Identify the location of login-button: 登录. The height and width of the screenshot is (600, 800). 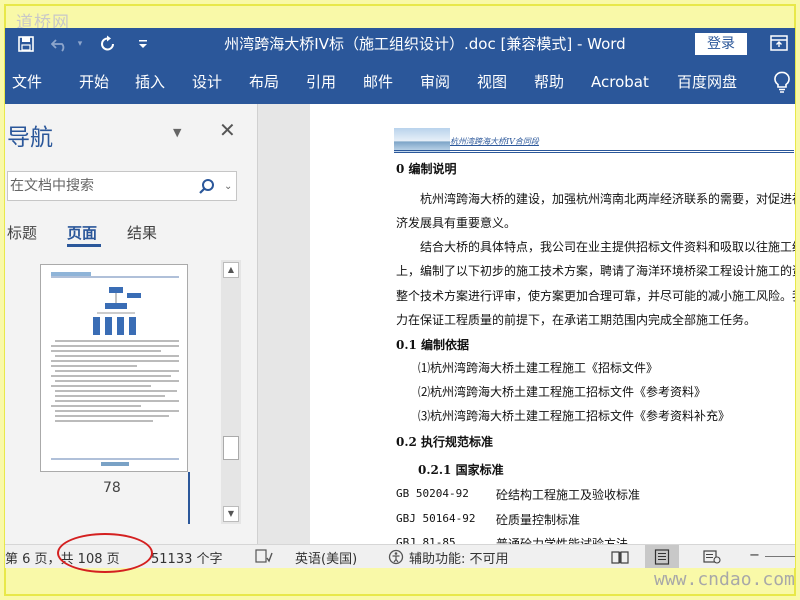
(721, 44).